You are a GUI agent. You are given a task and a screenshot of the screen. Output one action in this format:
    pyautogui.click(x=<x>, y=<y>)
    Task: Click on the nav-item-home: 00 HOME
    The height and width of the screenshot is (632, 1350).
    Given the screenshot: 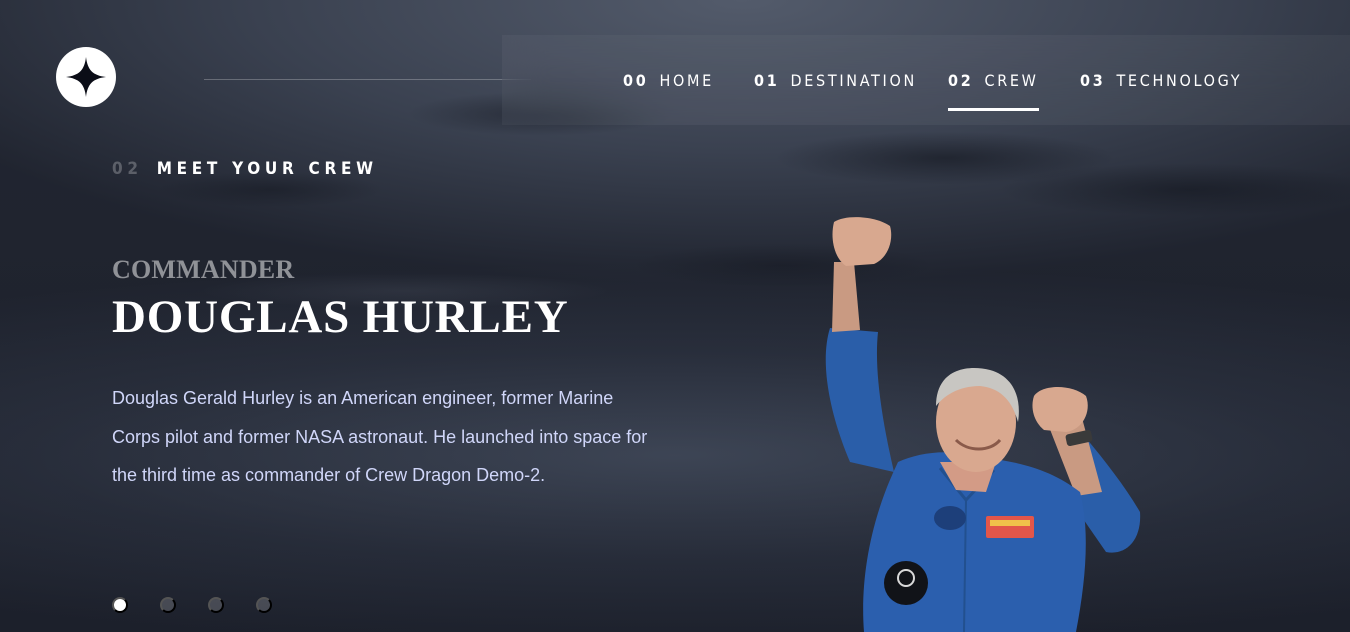 What is the action you would take?
    pyautogui.click(x=668, y=80)
    